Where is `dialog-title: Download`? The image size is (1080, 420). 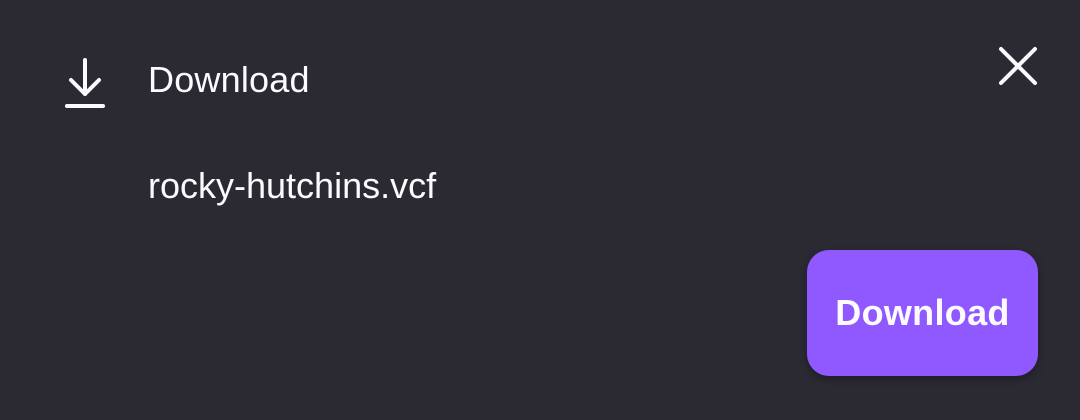 dialog-title: Download is located at coordinates (229, 79).